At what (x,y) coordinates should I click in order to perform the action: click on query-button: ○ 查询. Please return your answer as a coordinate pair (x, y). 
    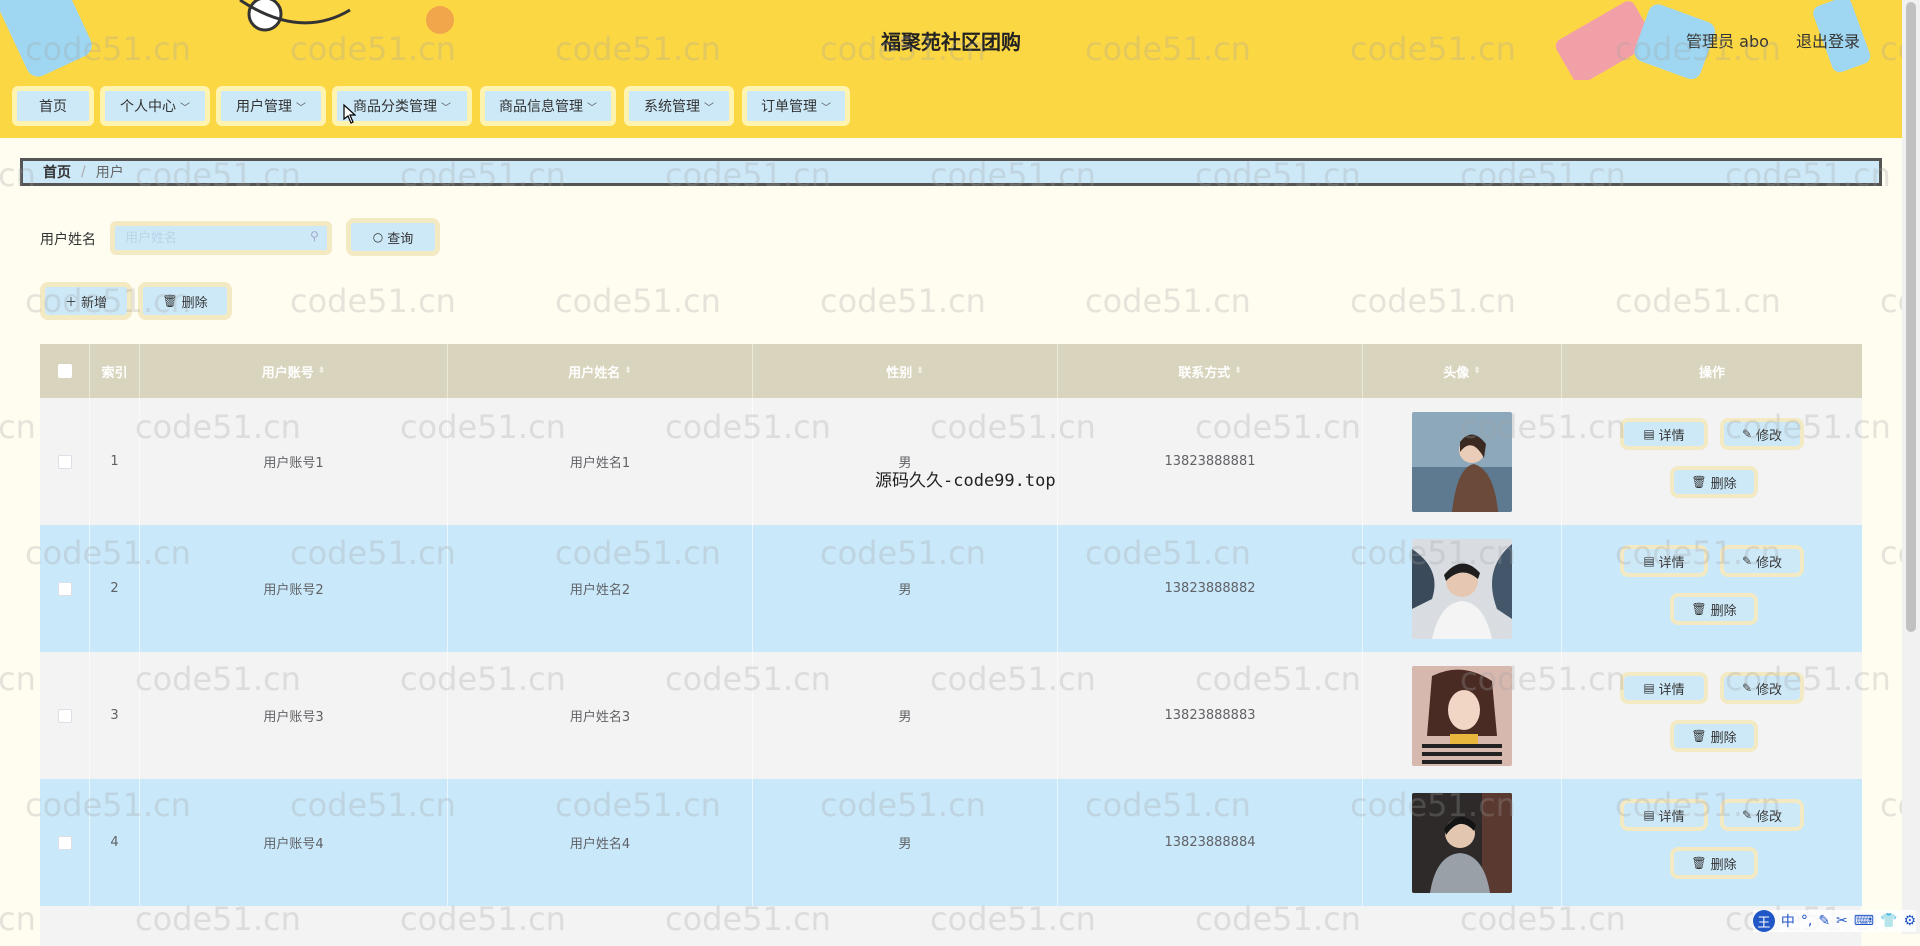
    Looking at the image, I should click on (393, 237).